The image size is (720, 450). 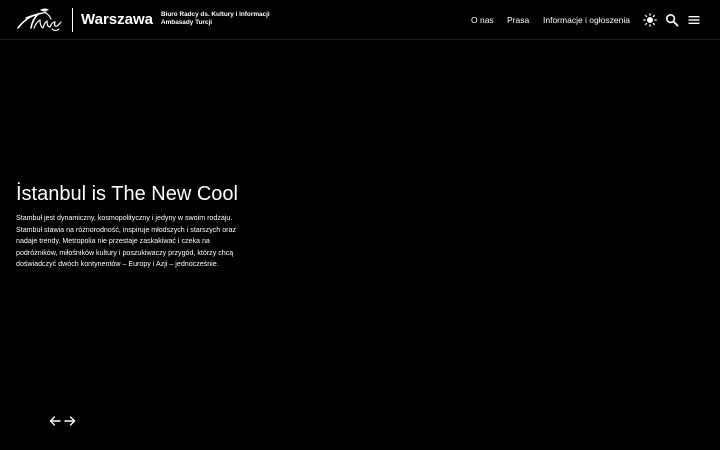 I want to click on nav-link-information: Informacje i ogłoszenia, so click(x=586, y=20).